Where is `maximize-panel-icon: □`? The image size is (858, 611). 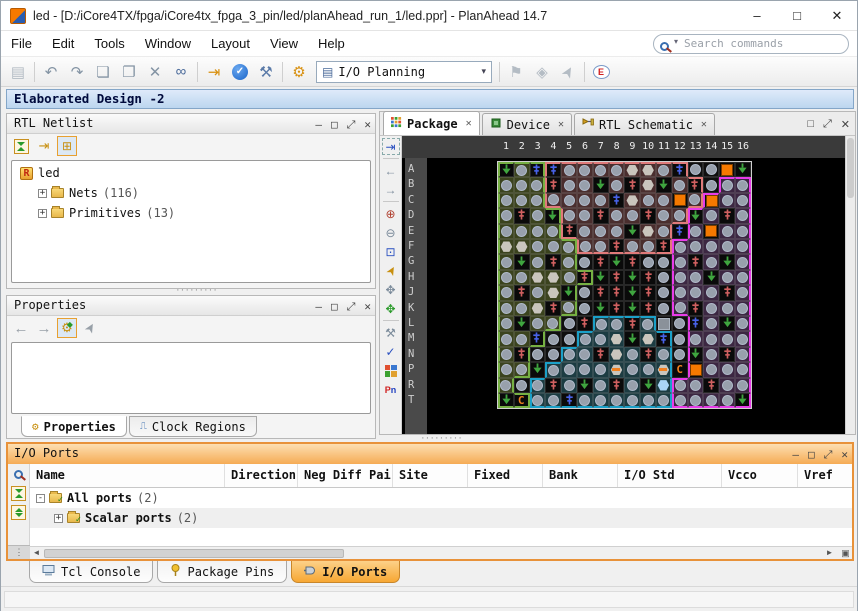
maximize-panel-icon: □ is located at coordinates (811, 454).